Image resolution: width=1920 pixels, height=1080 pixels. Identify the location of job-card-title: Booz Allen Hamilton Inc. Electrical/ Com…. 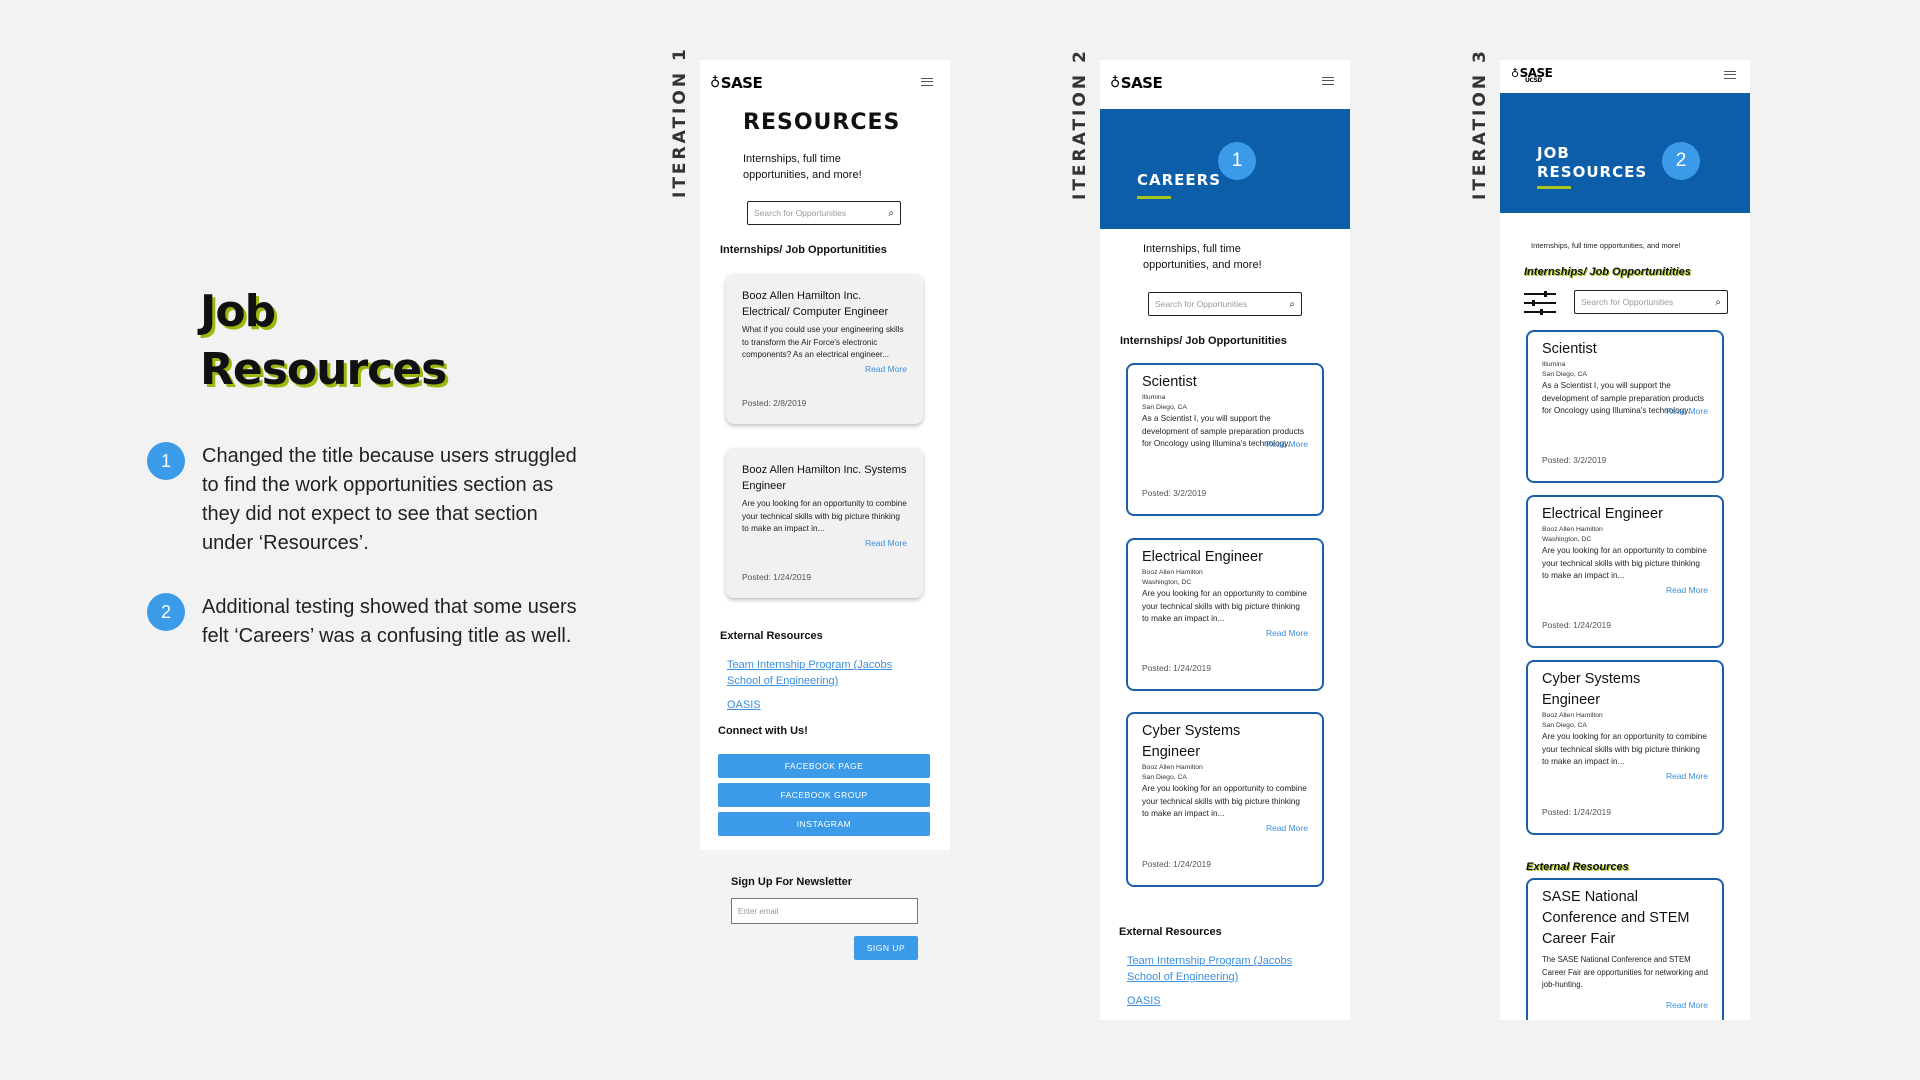
(815, 304).